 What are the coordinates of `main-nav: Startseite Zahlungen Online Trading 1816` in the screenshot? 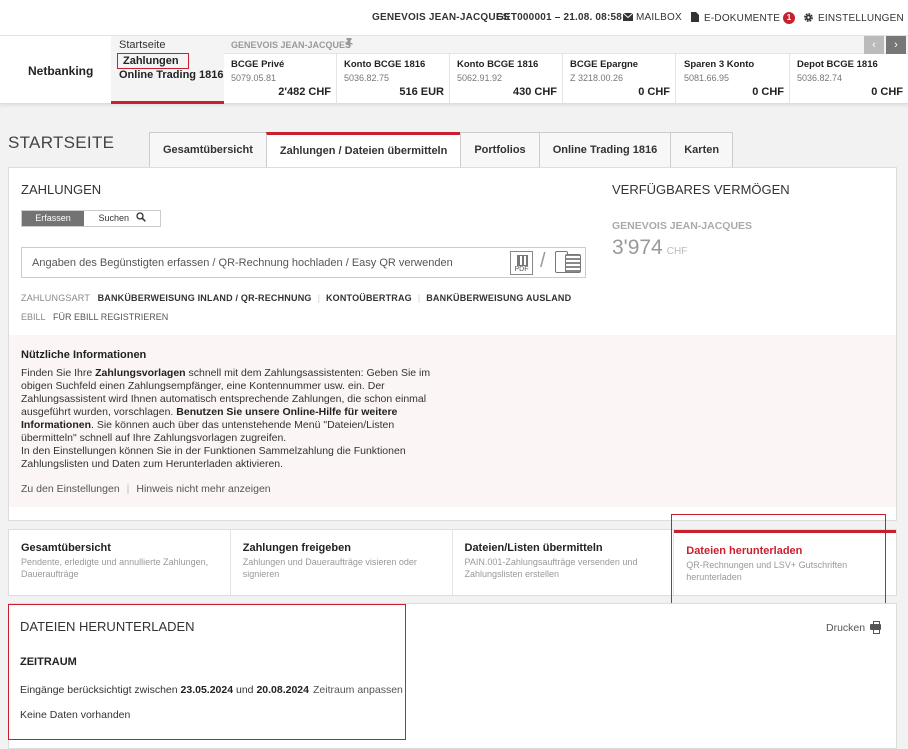 It's located at (167, 70).